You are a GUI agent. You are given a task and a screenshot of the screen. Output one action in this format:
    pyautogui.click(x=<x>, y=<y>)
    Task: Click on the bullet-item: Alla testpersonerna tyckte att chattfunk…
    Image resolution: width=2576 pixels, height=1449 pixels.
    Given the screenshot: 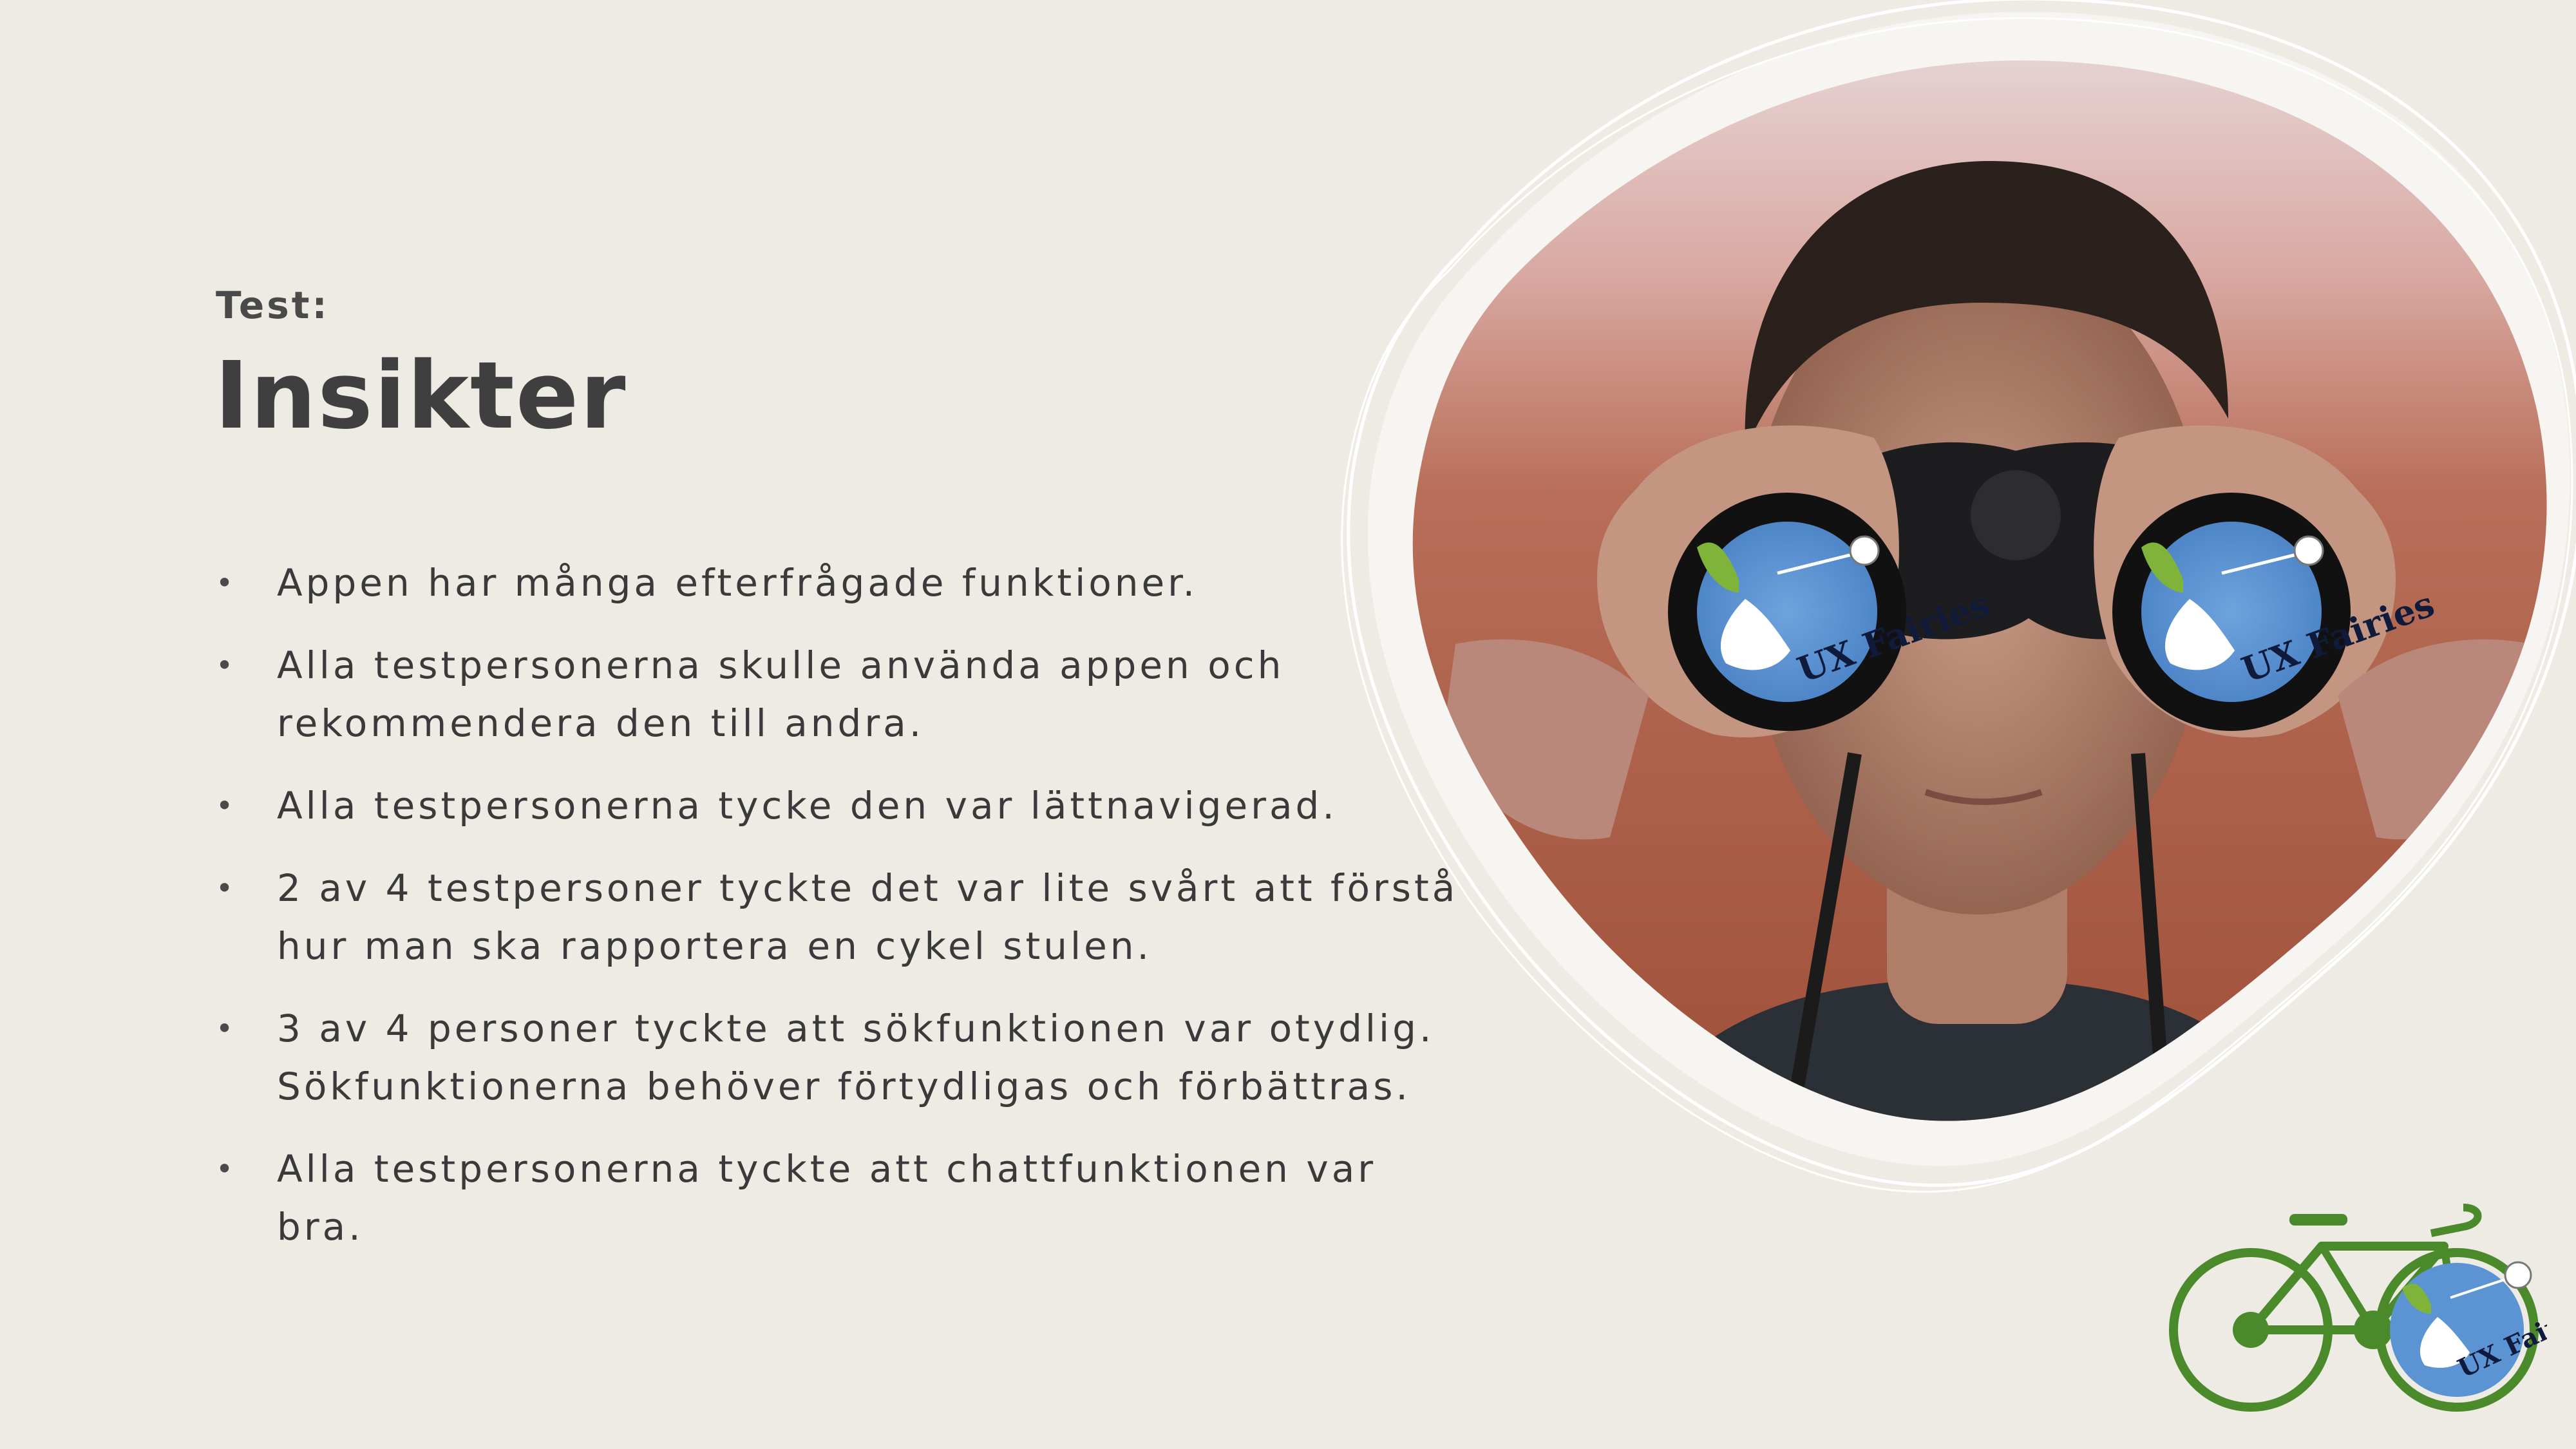 What is the action you would take?
    pyautogui.click(x=838, y=1198)
    